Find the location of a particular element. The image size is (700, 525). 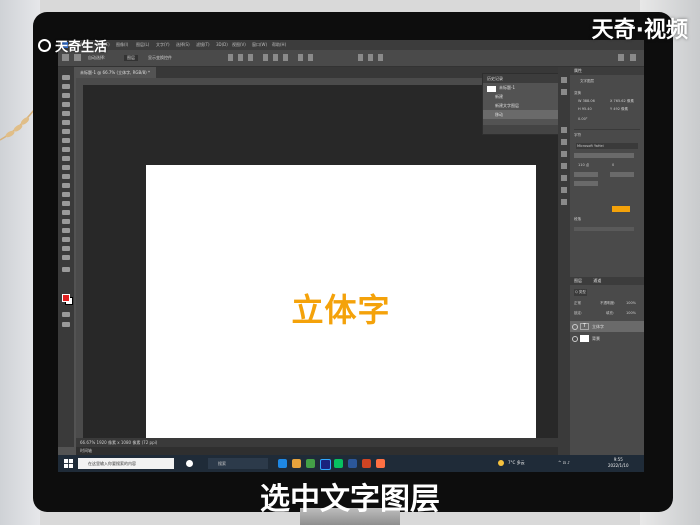

cortana-icon is located at coordinates (189, 463).